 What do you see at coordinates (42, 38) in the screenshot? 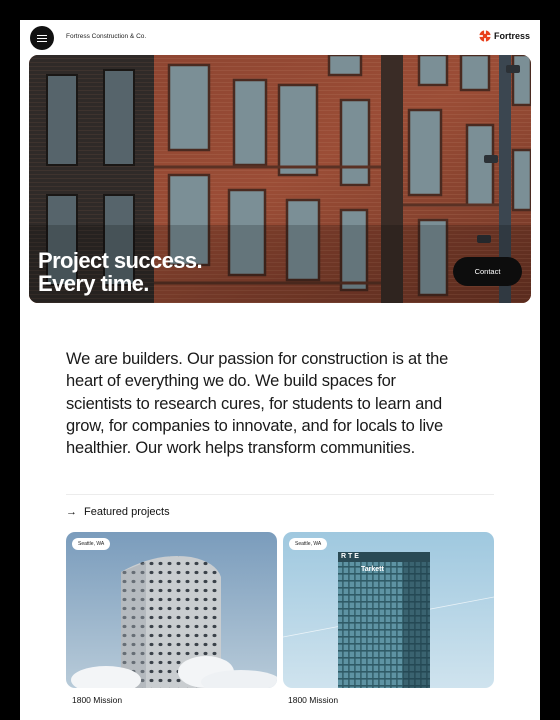
I see `hamburger-menu-icon` at bounding box center [42, 38].